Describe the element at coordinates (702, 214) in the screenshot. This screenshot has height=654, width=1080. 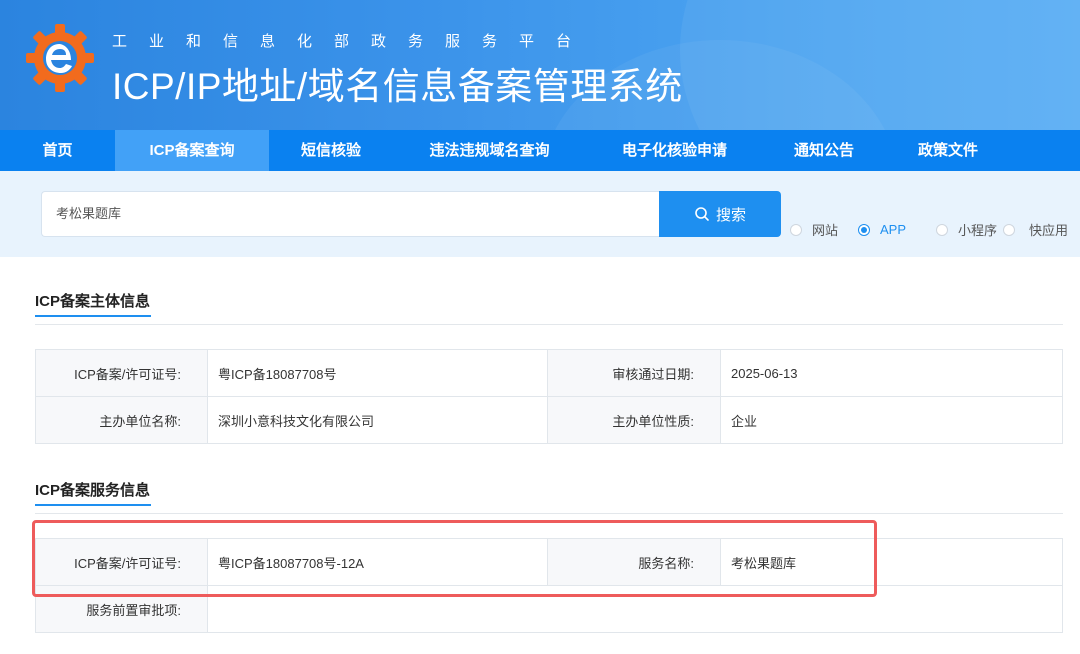
I see `search-icon` at that location.